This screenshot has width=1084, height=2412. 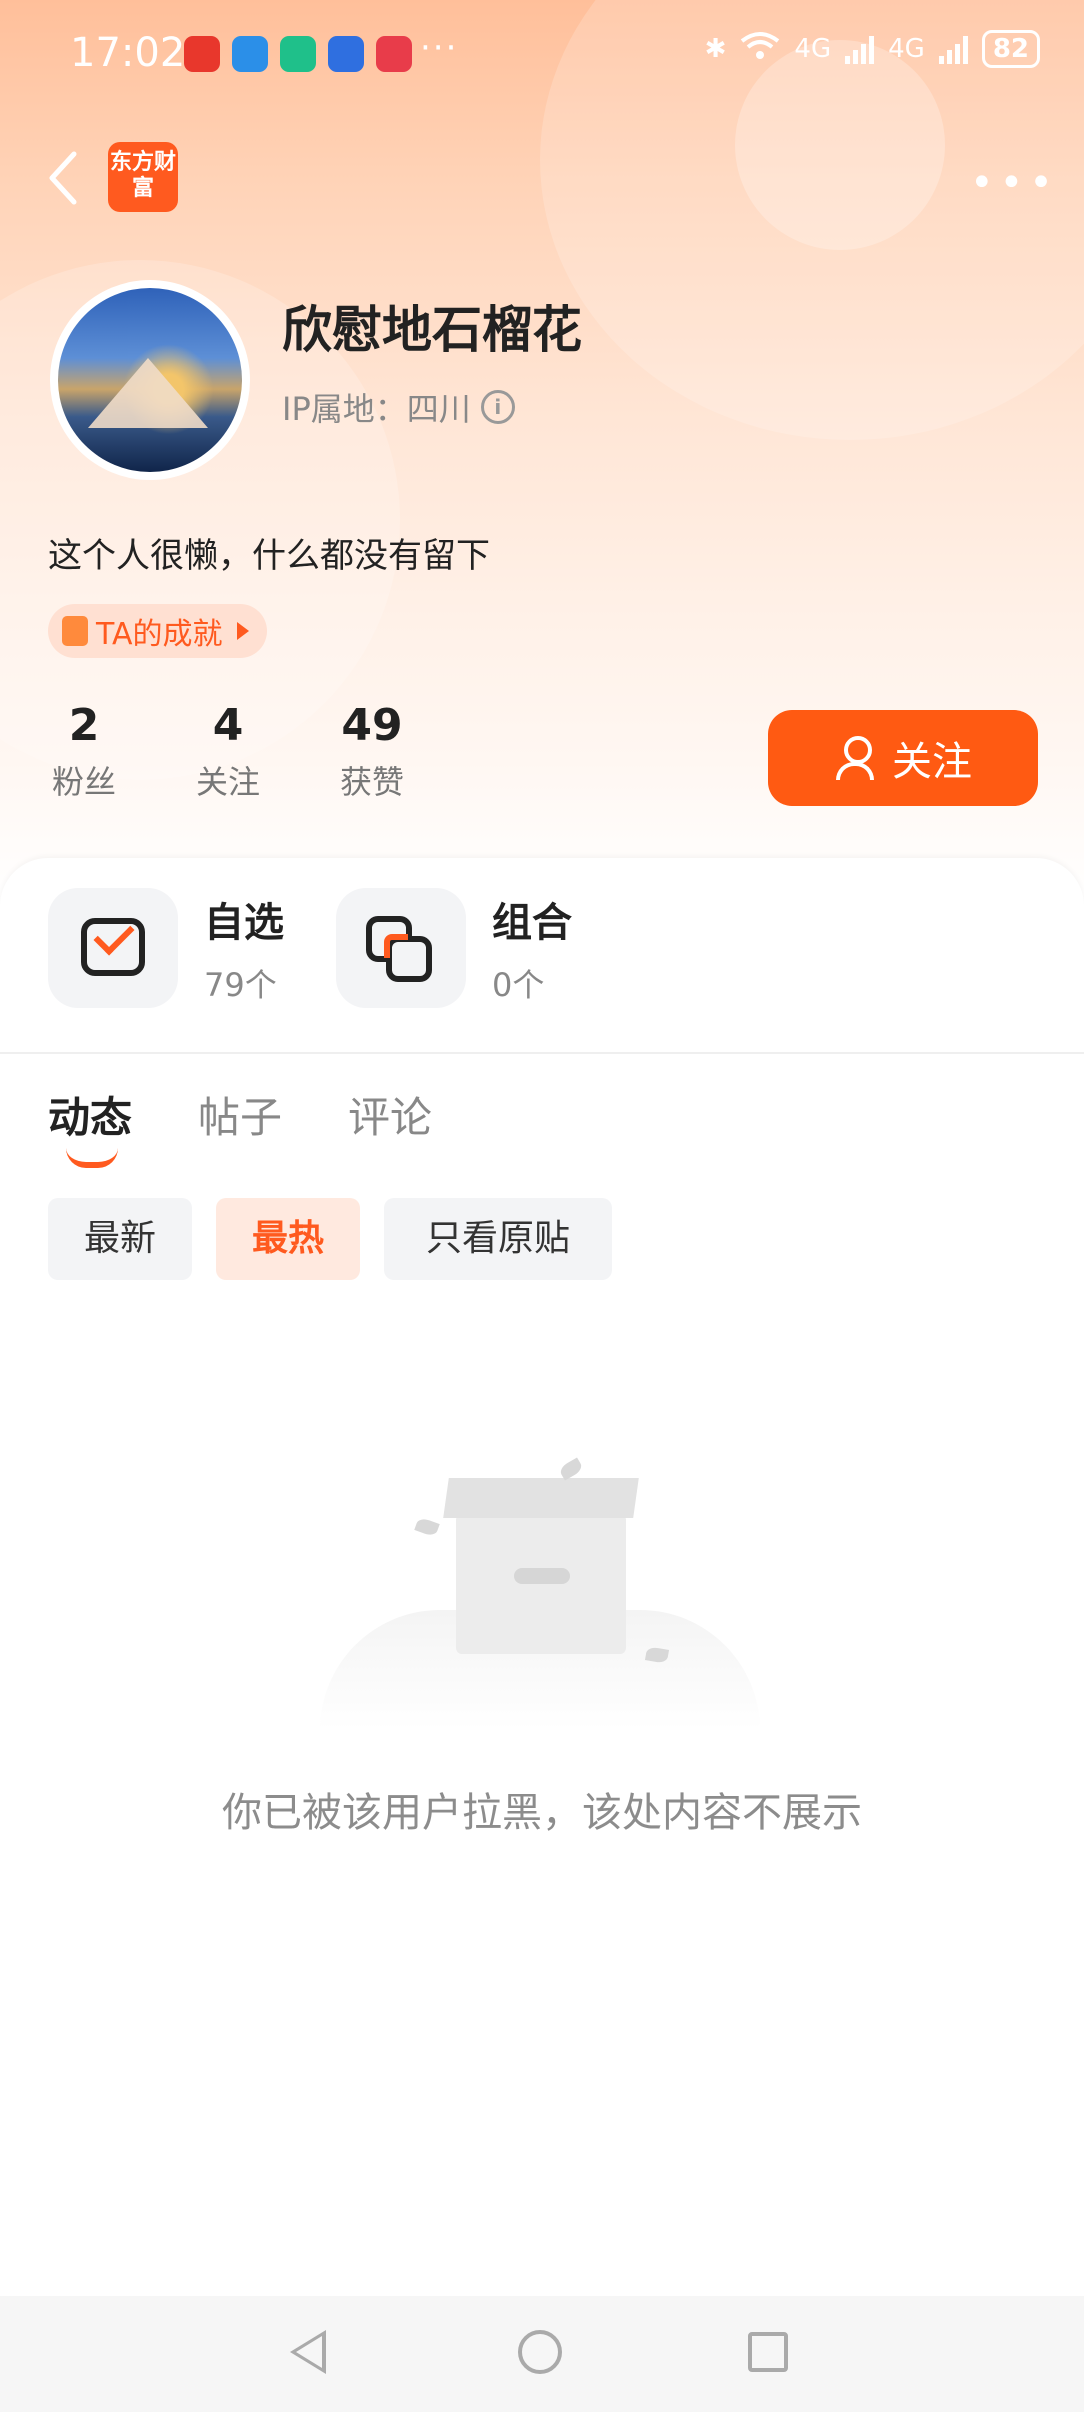 I want to click on portfolio-tile: 组合 0个, so click(x=454, y=948).